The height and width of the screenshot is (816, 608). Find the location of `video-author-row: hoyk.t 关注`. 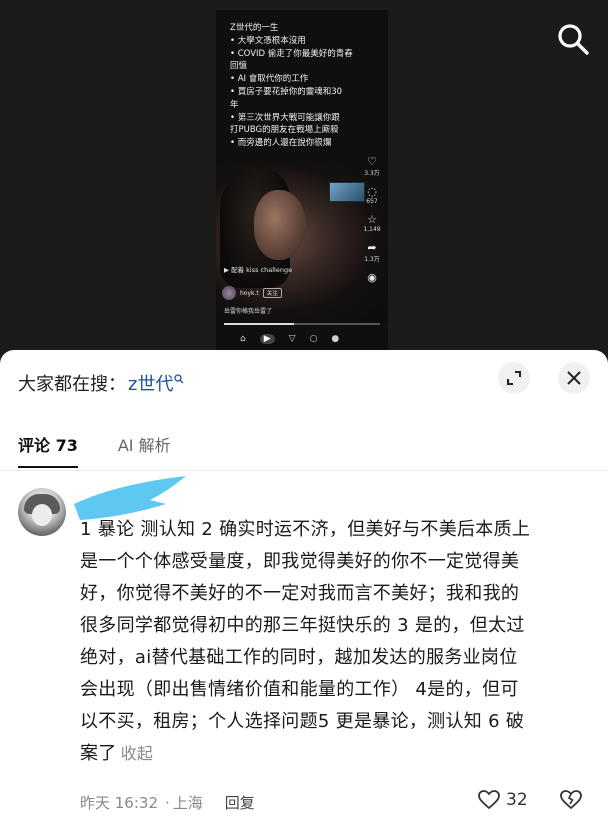

video-author-row: hoyk.t 关注 is located at coordinates (252, 293).